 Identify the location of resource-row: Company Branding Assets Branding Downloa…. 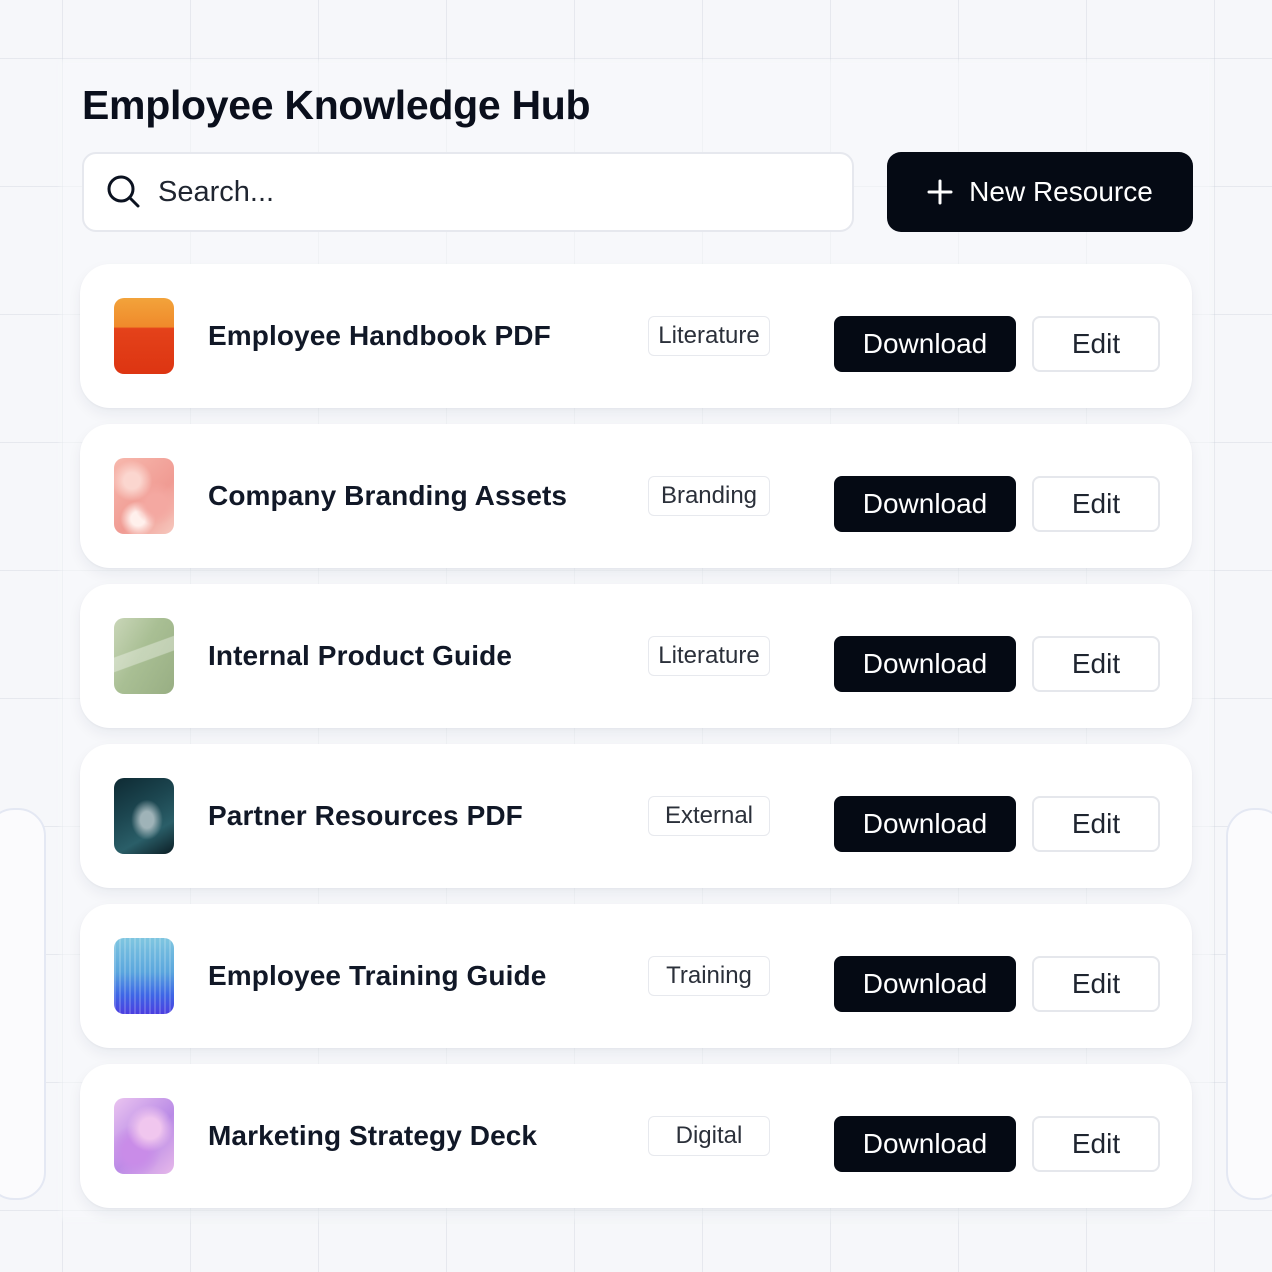
(636, 496).